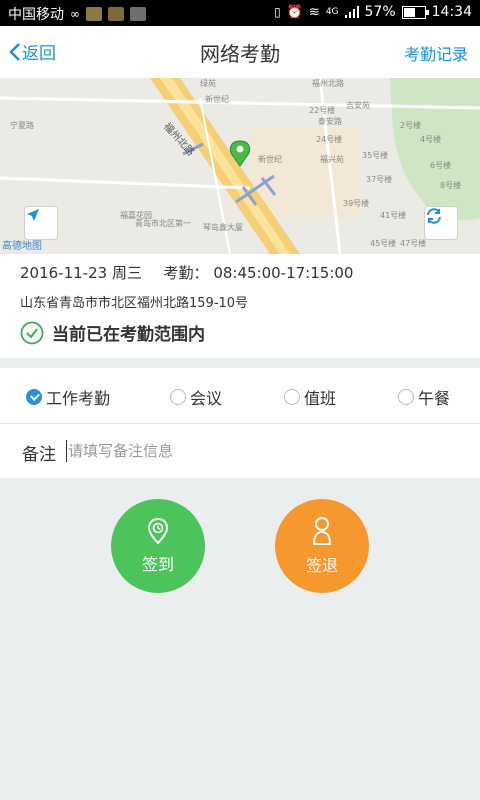  What do you see at coordinates (332, 12) in the screenshot?
I see `network-type: 4G` at bounding box center [332, 12].